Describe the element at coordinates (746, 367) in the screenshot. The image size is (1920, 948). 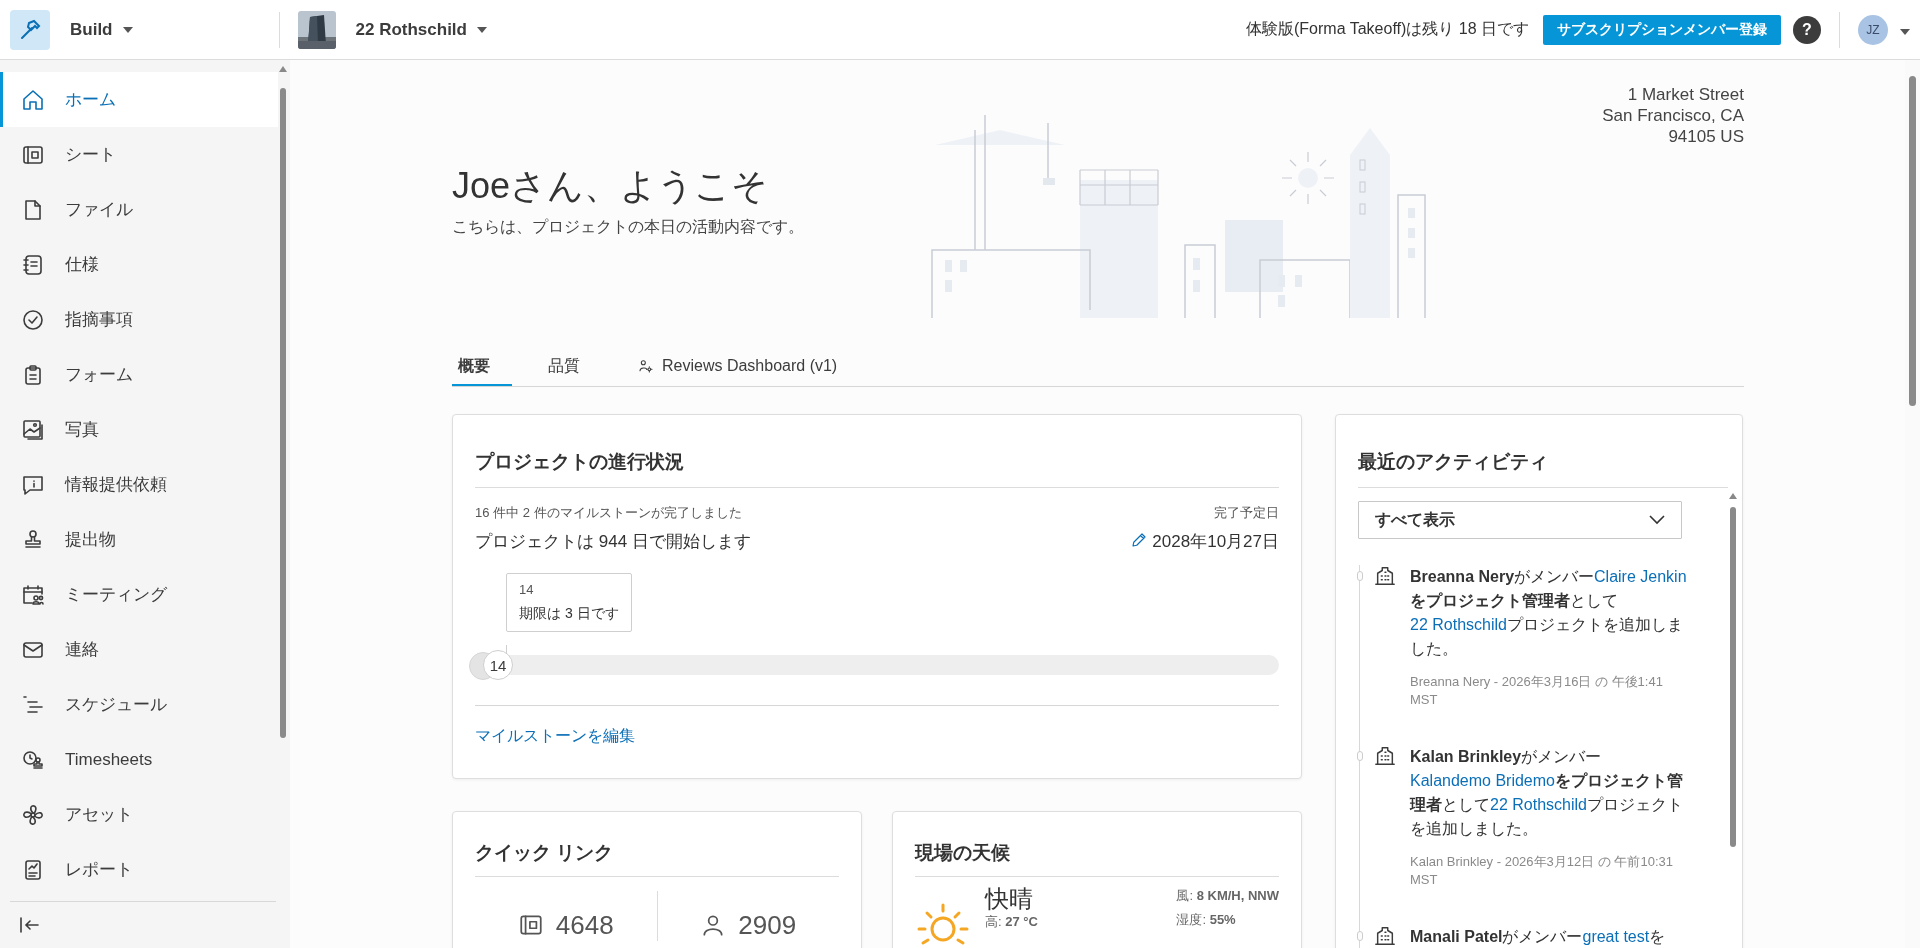
I see `tab: Reviews Dashboard (v1)` at that location.